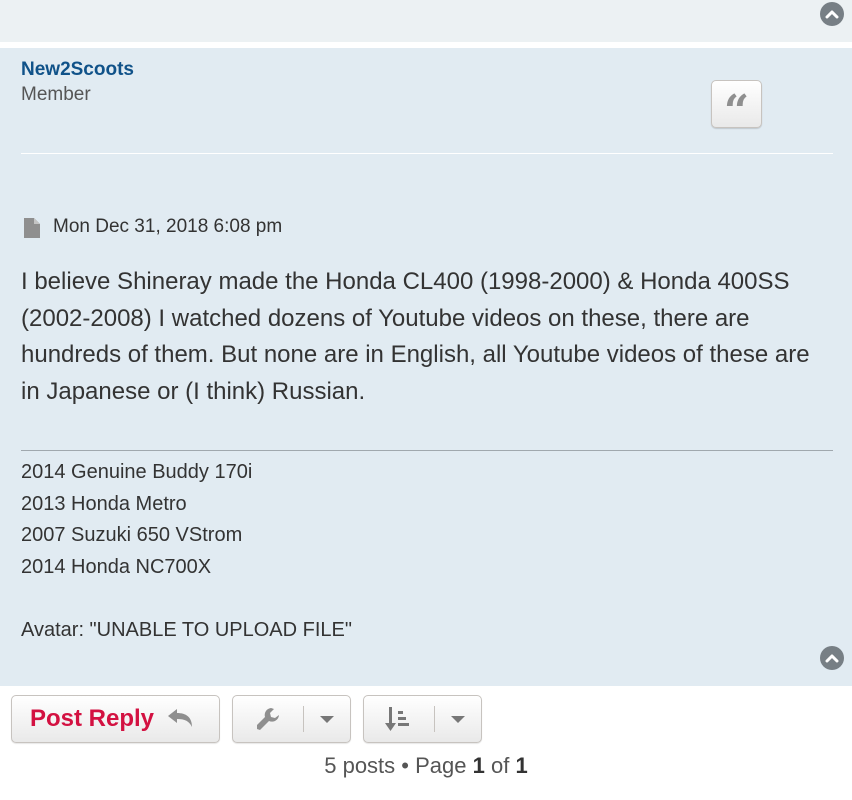 Image resolution: width=852 pixels, height=800 pixels. Describe the element at coordinates (77, 70) in the screenshot. I see `post-author: New2Scoots` at that location.